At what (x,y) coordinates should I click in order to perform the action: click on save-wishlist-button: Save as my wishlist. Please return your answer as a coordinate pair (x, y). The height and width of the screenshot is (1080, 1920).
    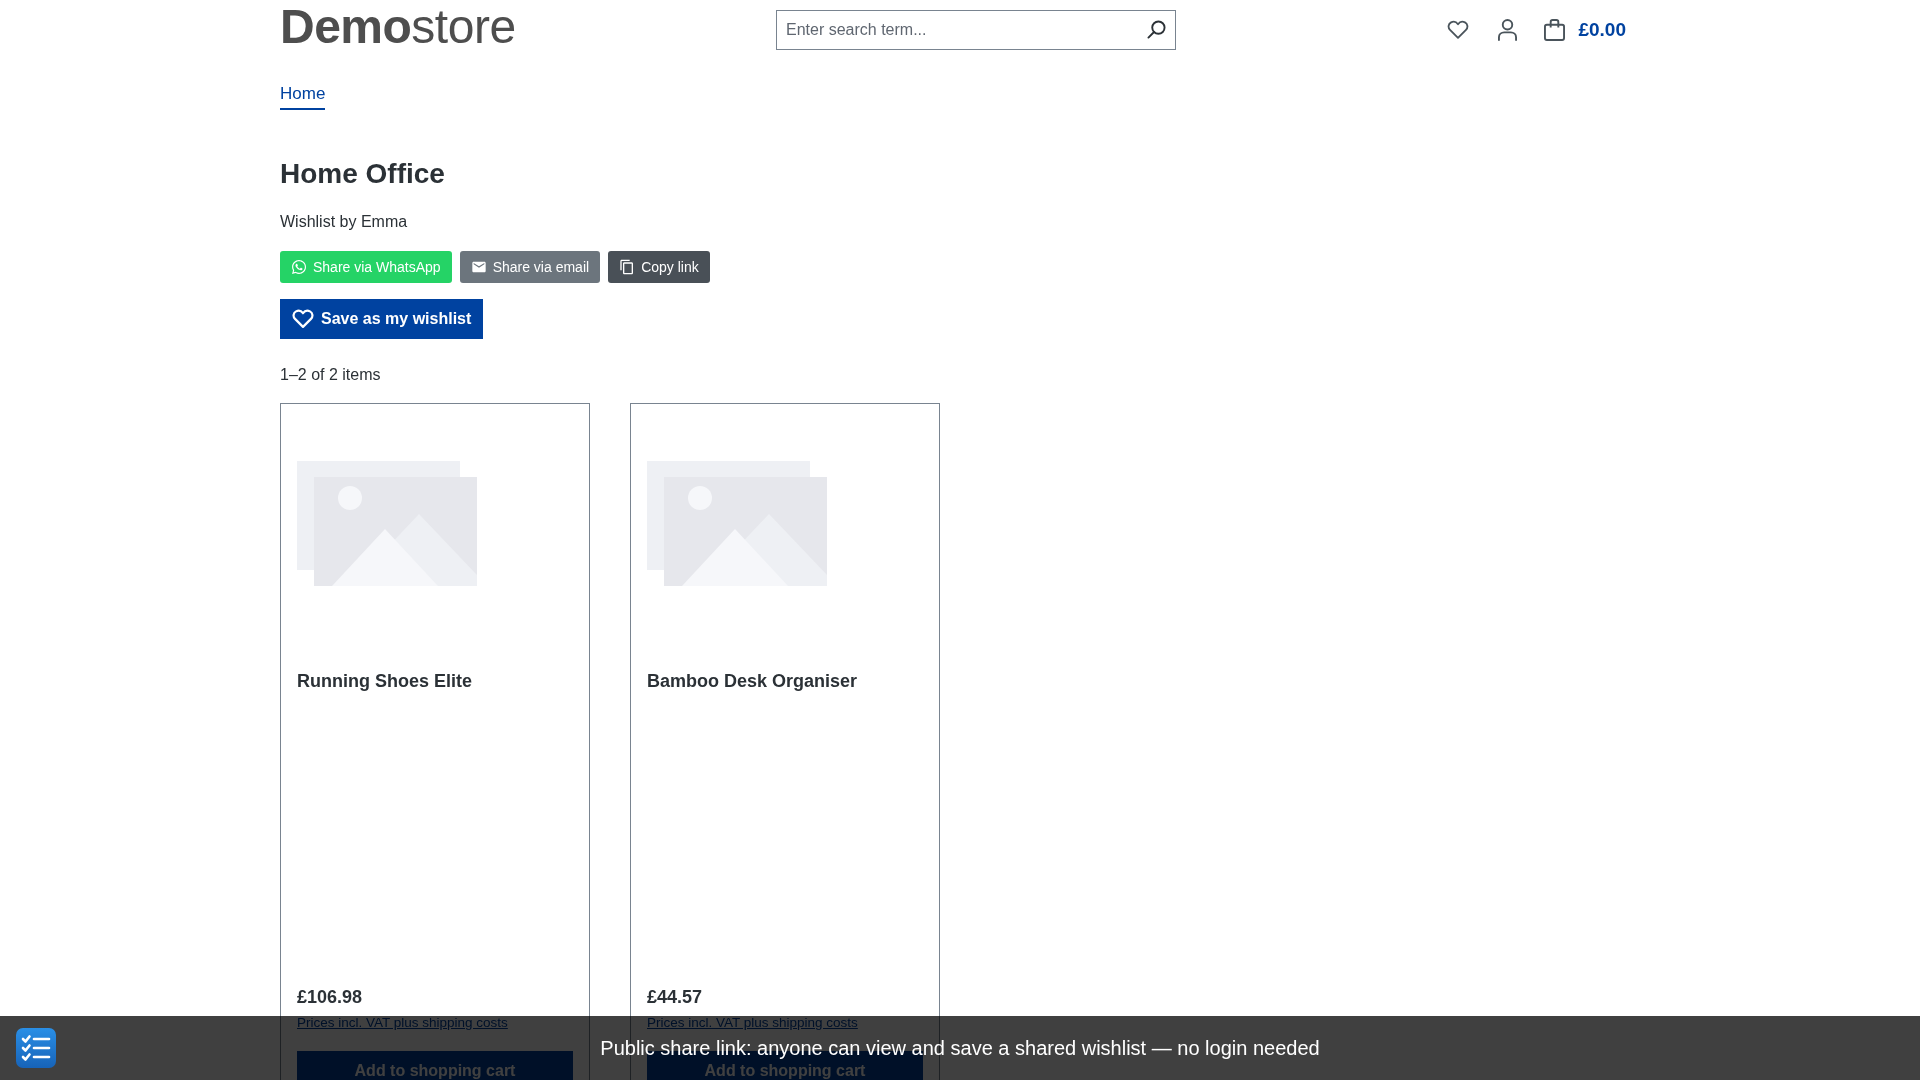
    Looking at the image, I should click on (382, 319).